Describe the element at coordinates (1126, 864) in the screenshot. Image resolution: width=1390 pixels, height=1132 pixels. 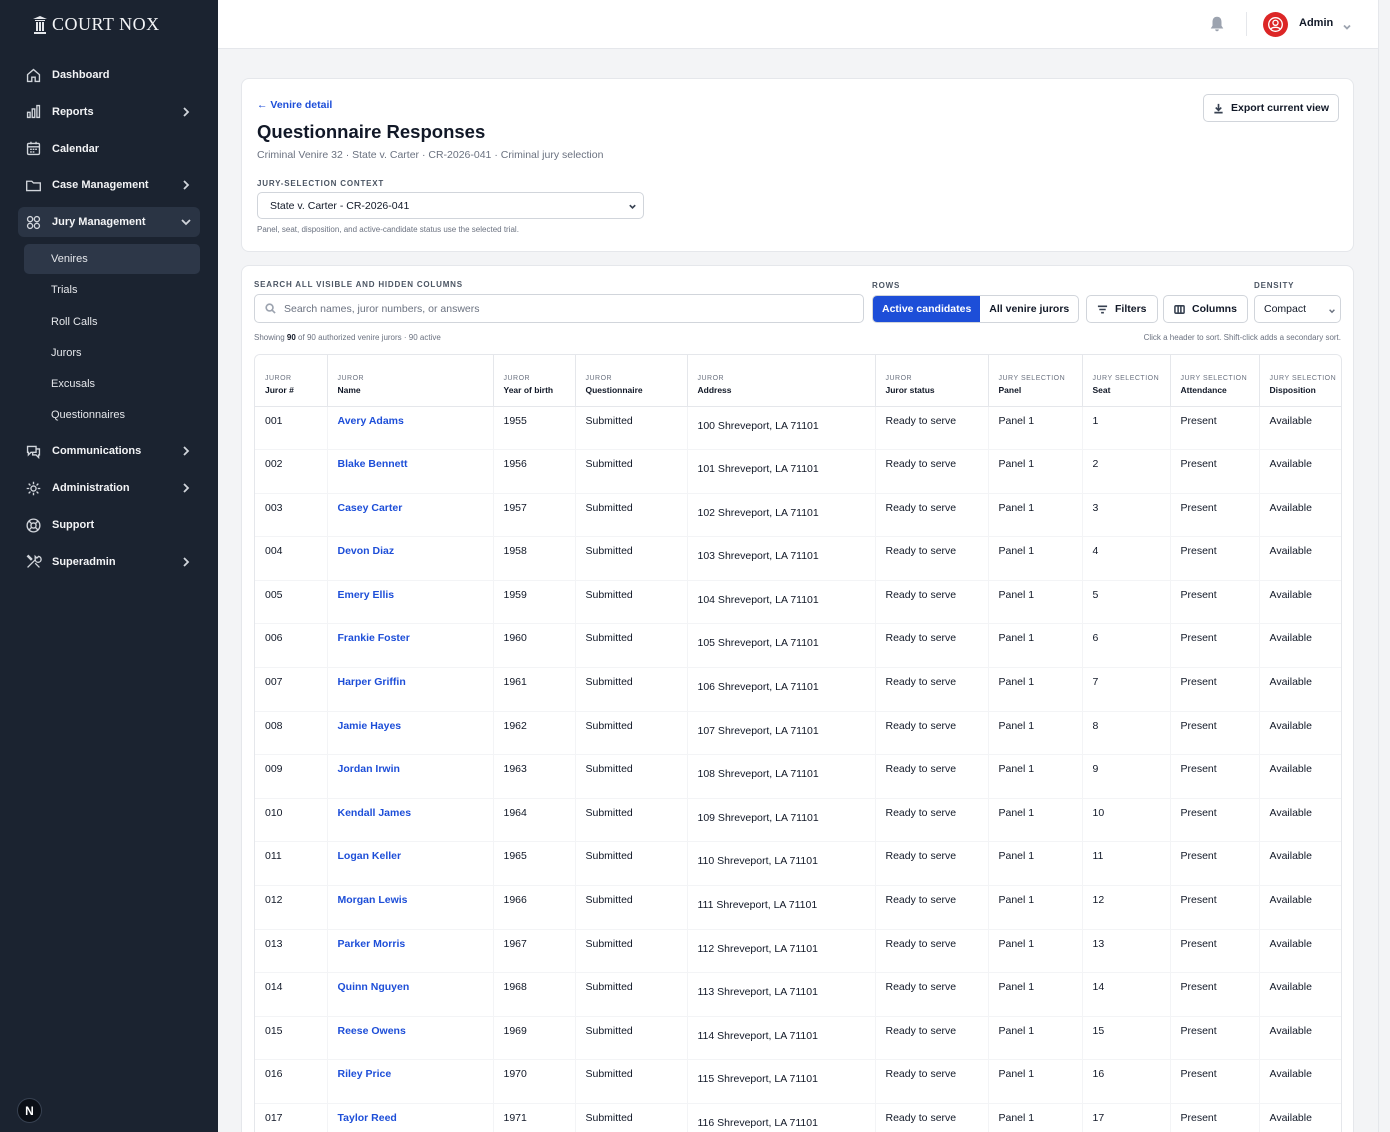
I see `seat-cell: 11` at that location.